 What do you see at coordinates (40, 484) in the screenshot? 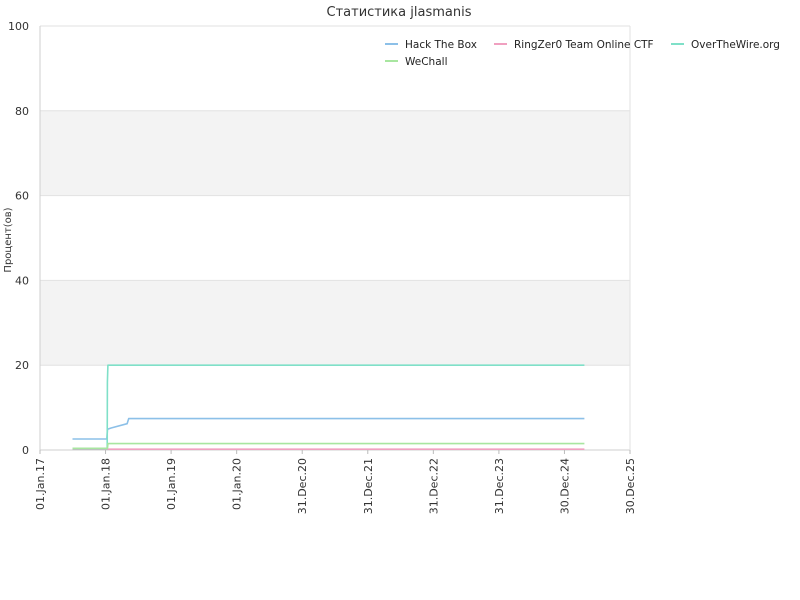
I see `x-tick-label: 01.Jan.17` at bounding box center [40, 484].